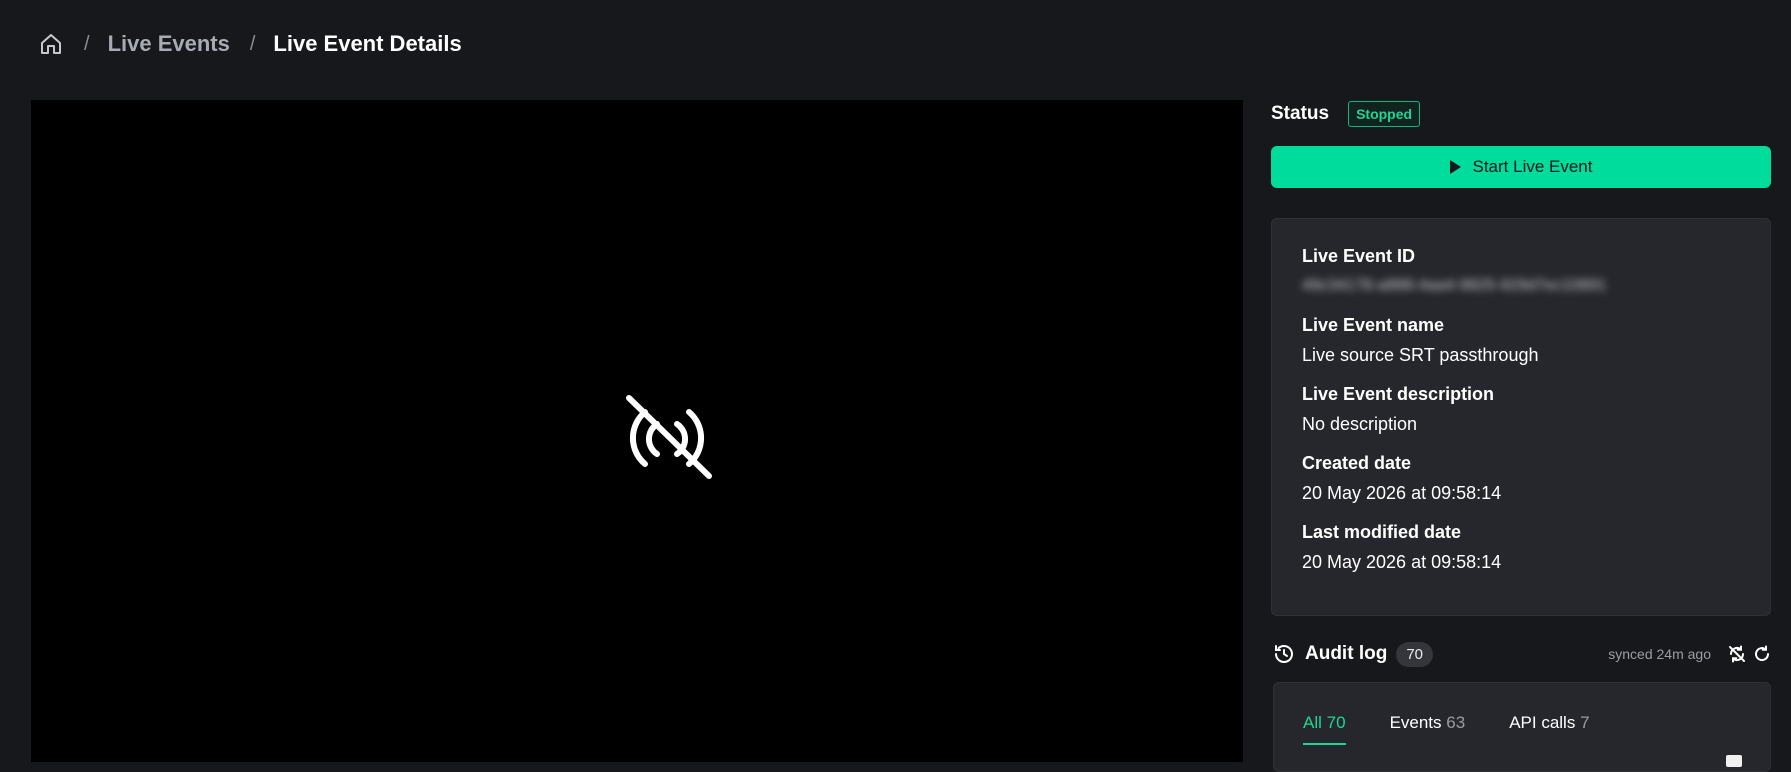 The width and height of the screenshot is (1791, 772). I want to click on sync-off-icon, so click(1737, 654).